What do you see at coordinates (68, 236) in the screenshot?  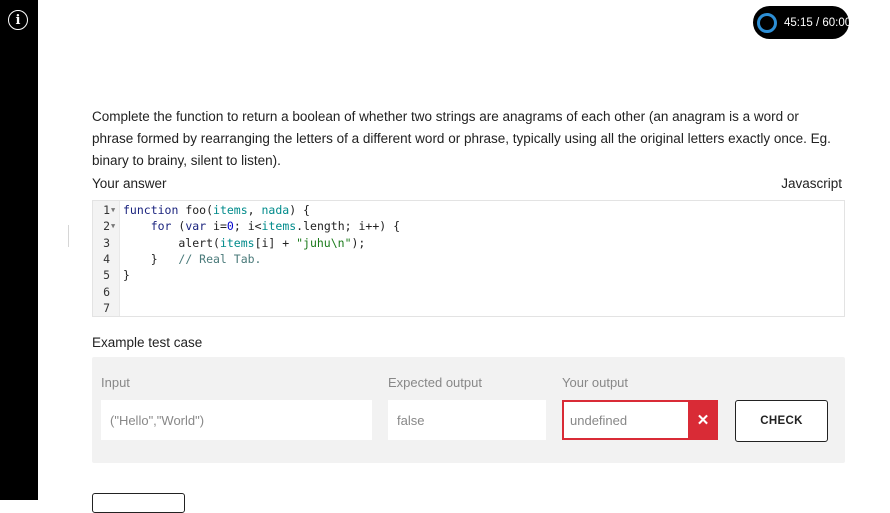 I see `indent-guide` at bounding box center [68, 236].